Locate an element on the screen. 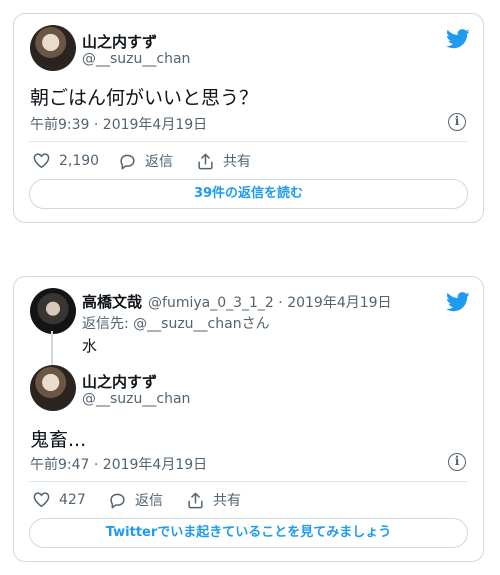 The image size is (500, 575). reply-to-label: 返信先: @__suzu__chanさん is located at coordinates (176, 323).